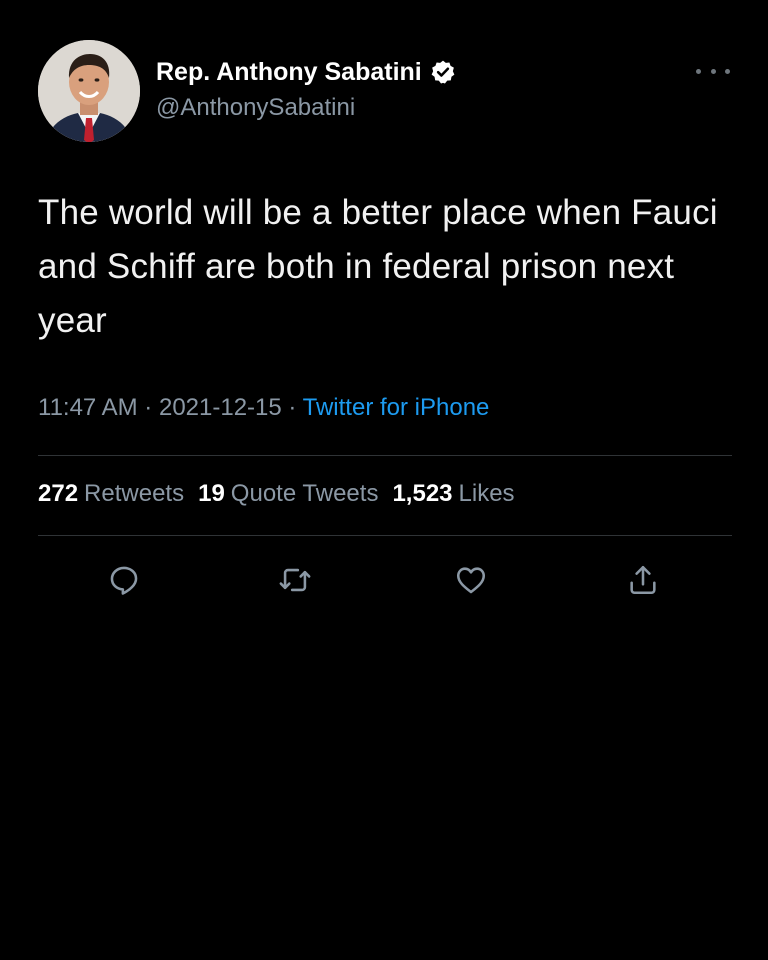  I want to click on retweet-button, so click(295, 580).